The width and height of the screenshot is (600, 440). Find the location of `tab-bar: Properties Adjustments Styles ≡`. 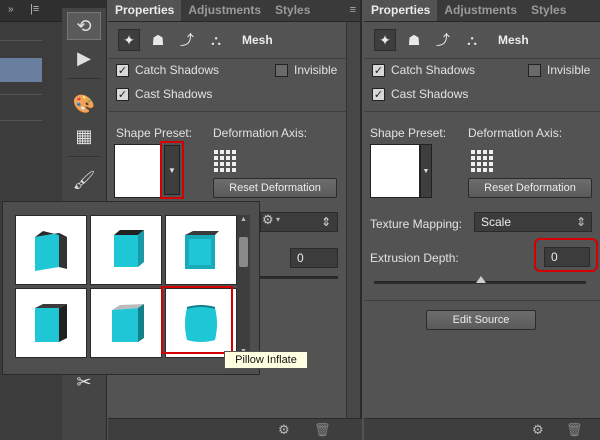

tab-bar: Properties Adjustments Styles ≡ is located at coordinates (234, 11).